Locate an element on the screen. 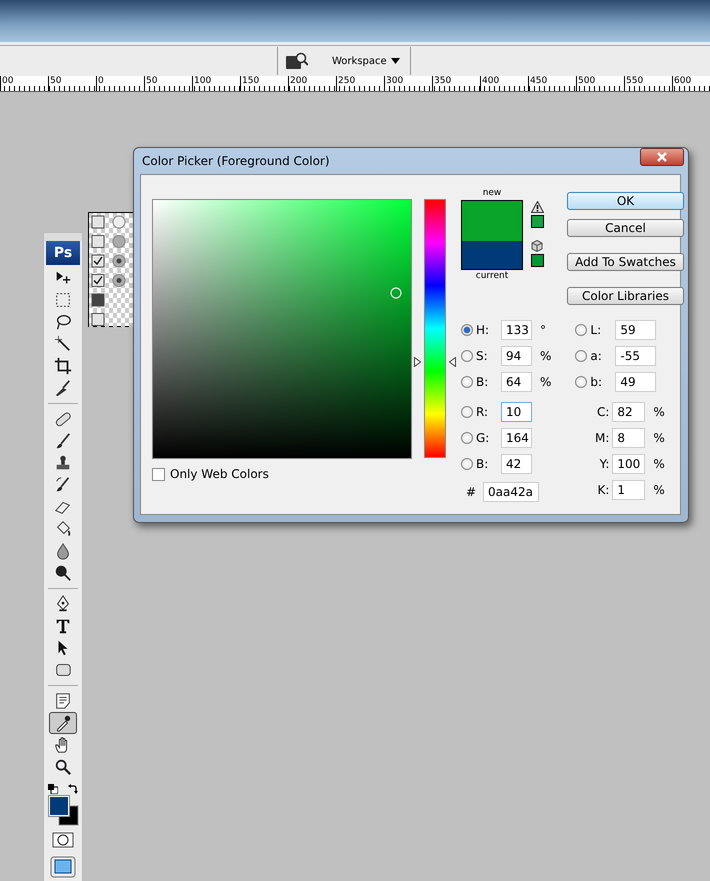 The height and width of the screenshot is (881, 710). ruler-label: 300 is located at coordinates (408, 83).